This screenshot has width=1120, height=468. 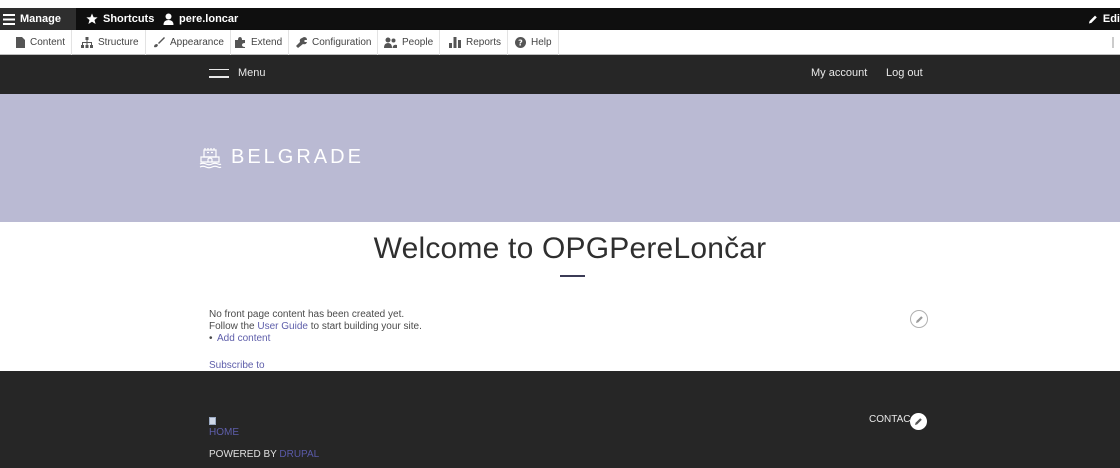 What do you see at coordinates (118, 42) in the screenshot?
I see `tray-item-label: Structure` at bounding box center [118, 42].